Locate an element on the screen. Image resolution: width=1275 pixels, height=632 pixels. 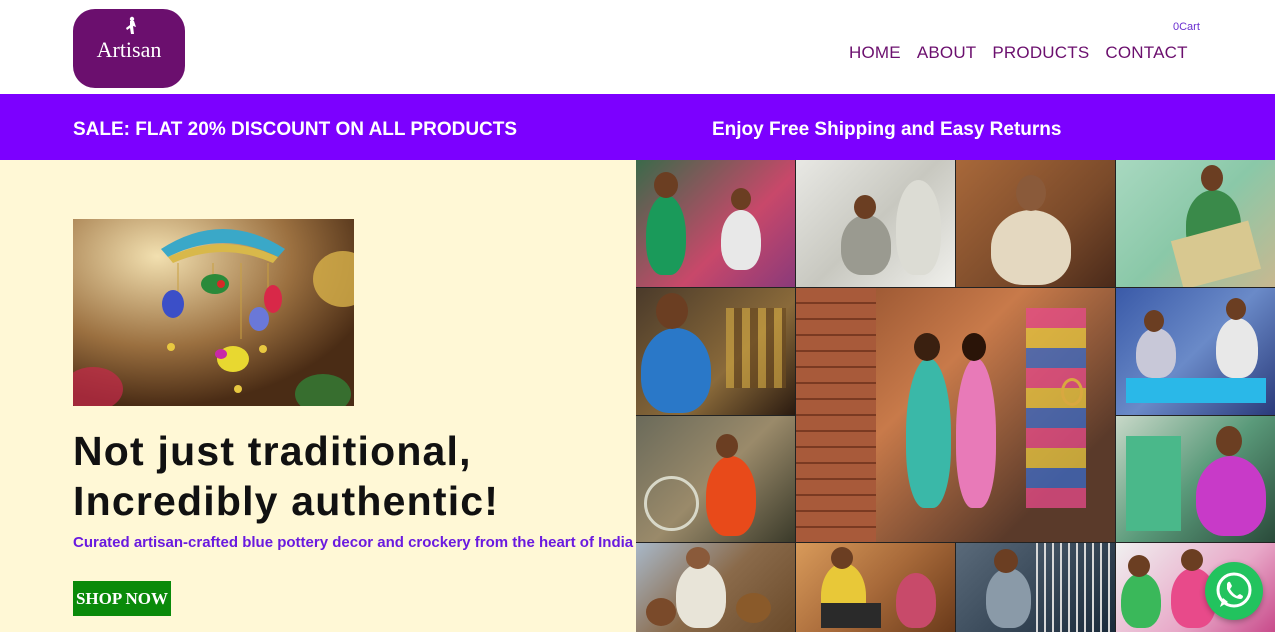
sale-banner-text: SALE: FLAT 20% DISCOUNT ON ALL PRODUCTS is located at coordinates (295, 129).